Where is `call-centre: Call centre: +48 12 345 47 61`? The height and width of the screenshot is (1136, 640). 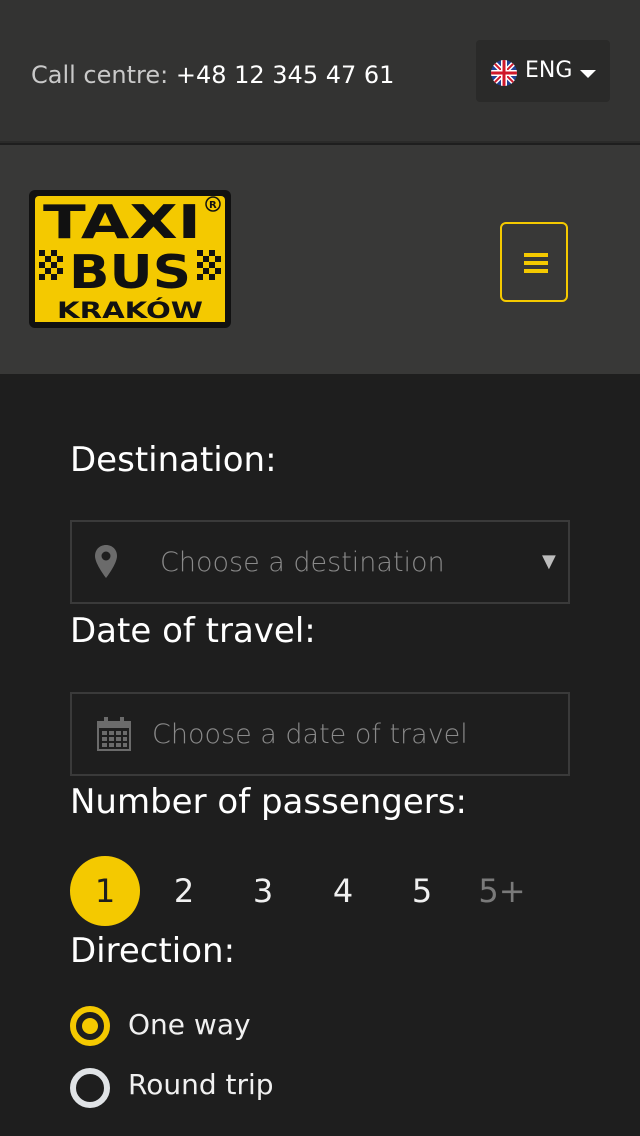 call-centre: Call centre: +48 12 345 47 61 is located at coordinates (212, 75).